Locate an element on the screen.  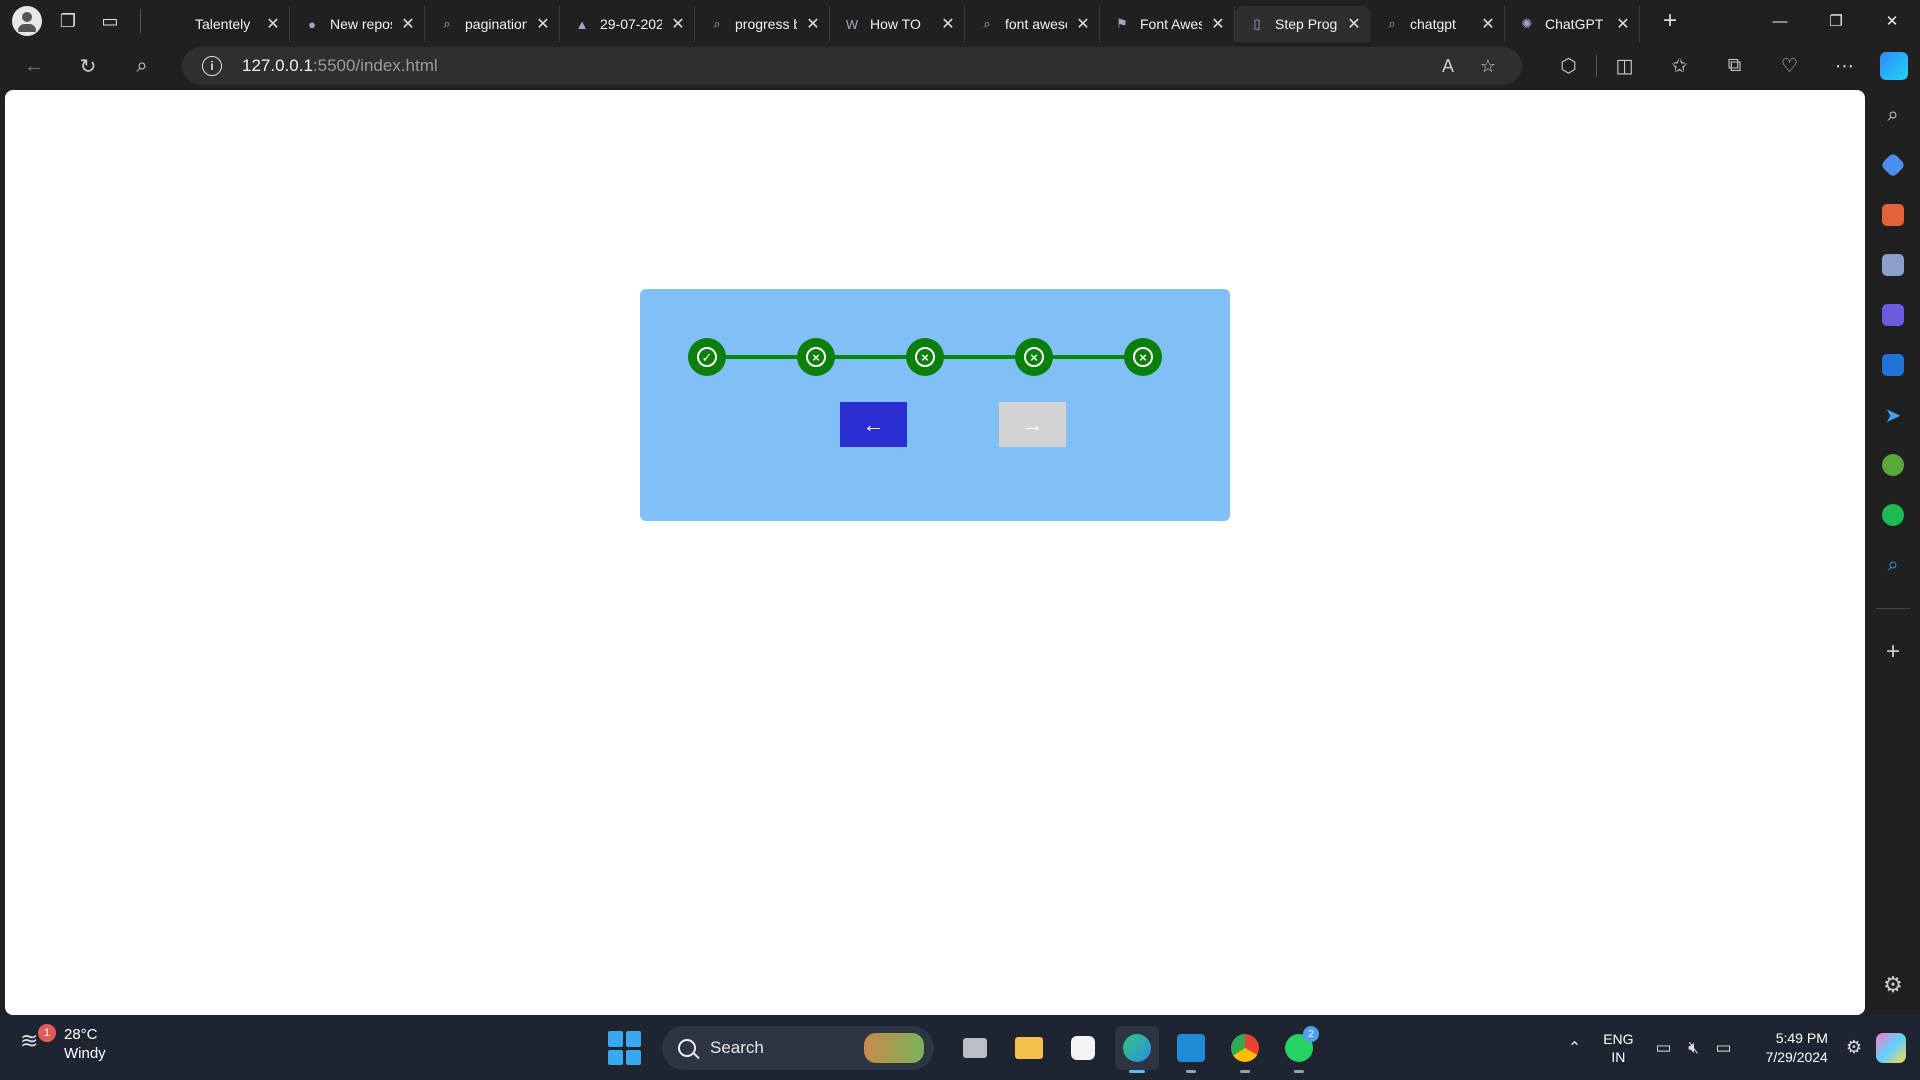
tab-5: W How TO ✕ is located at coordinates (897, 24).